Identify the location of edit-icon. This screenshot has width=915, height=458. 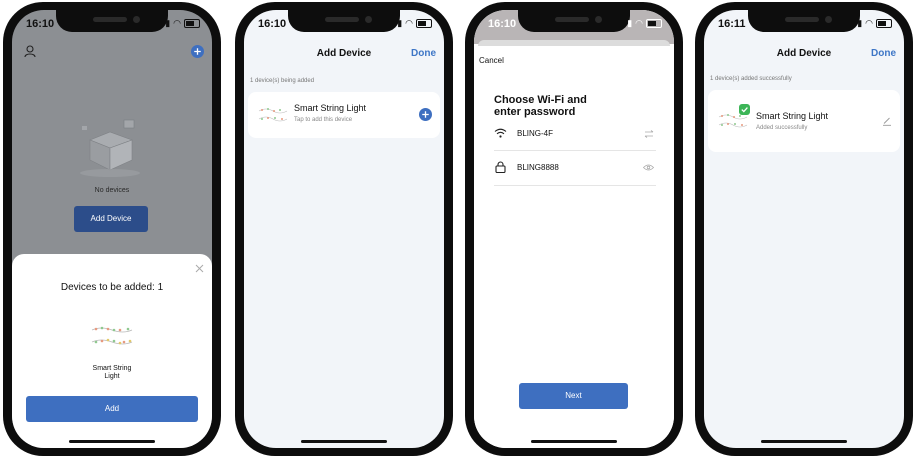
(887, 121).